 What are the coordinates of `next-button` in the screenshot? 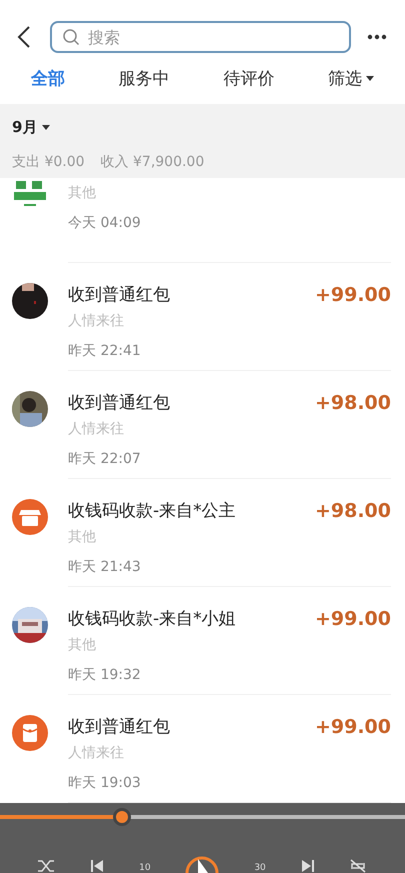 It's located at (307, 866).